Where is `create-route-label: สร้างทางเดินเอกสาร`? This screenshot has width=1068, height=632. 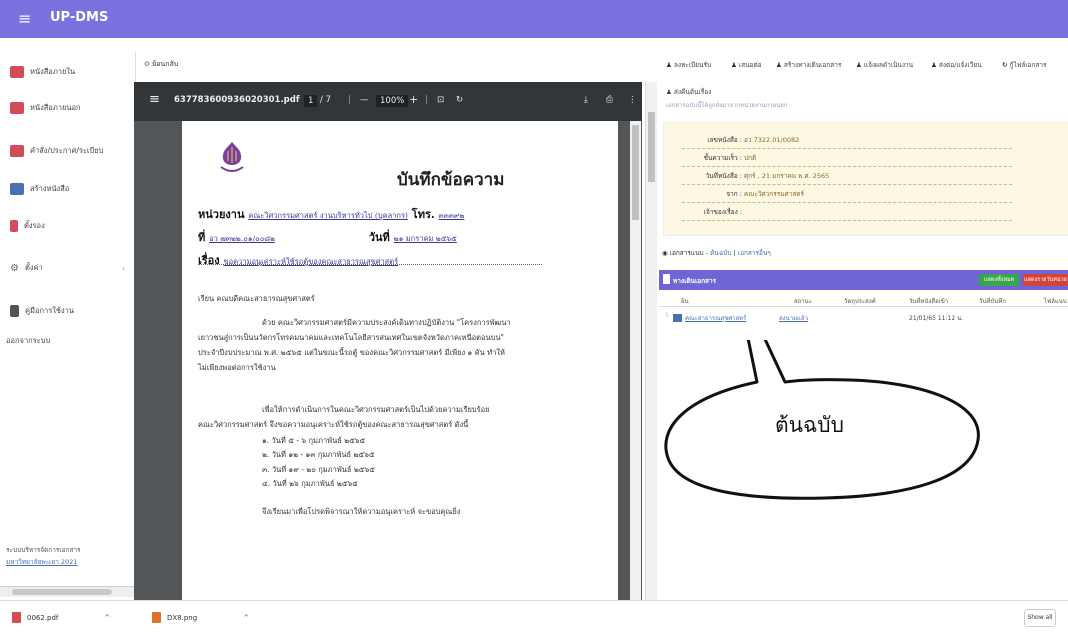
create-route-label: สร้างทางเดินเอกสาร is located at coordinates (812, 65).